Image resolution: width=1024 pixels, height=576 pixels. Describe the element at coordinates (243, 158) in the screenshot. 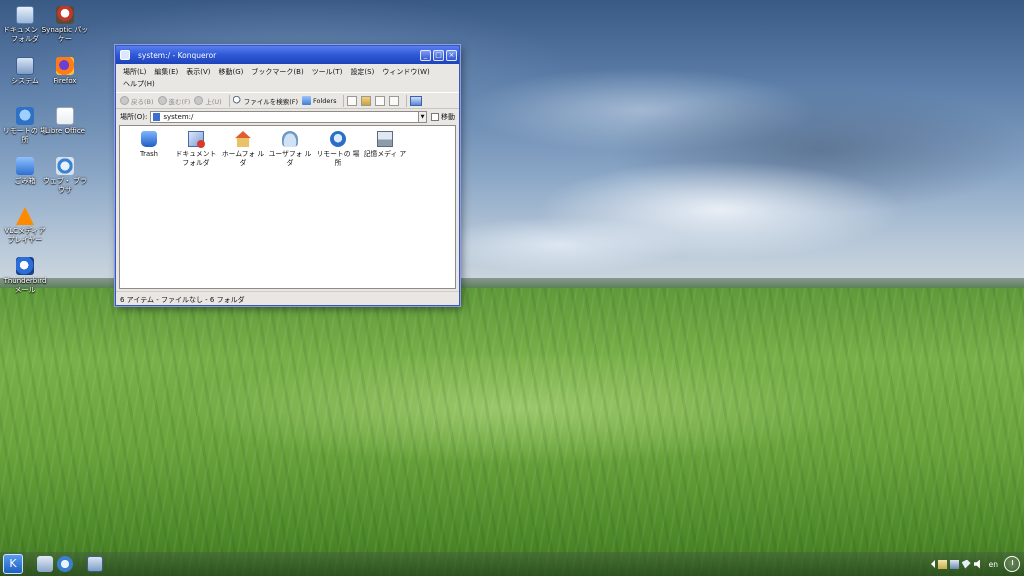

I see `file-item-label: ホームフォ ルダ` at that location.